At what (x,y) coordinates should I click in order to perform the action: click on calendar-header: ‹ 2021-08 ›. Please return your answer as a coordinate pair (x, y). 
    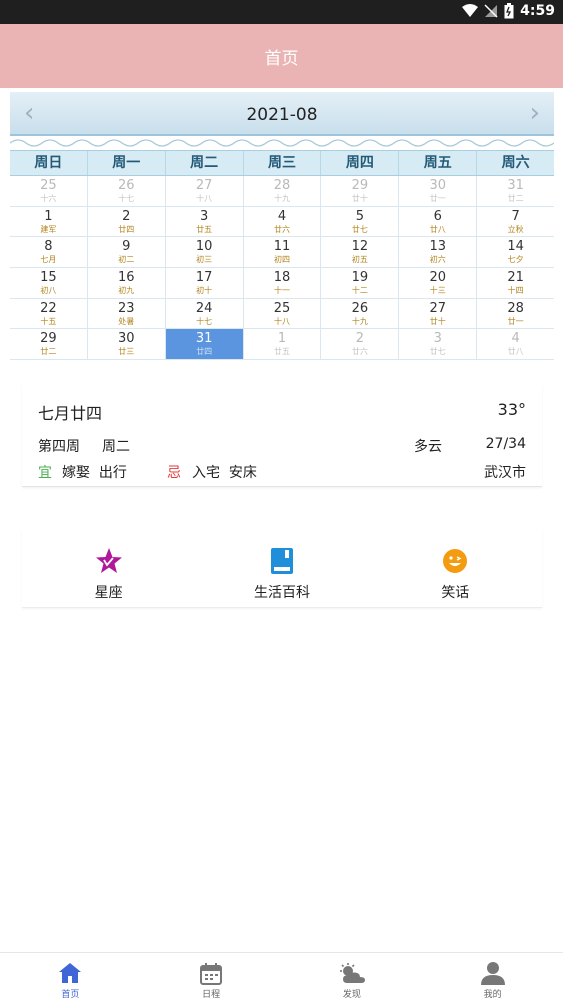
    Looking at the image, I should click on (282, 114).